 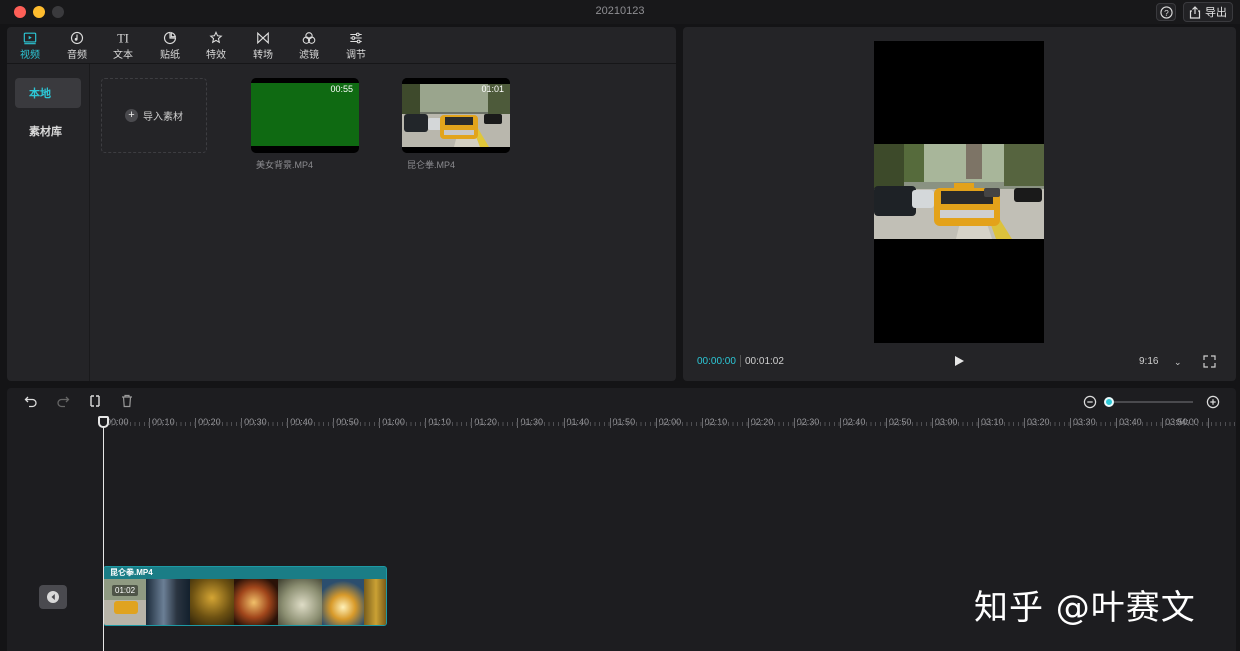 What do you see at coordinates (305, 115) in the screenshot?
I see `media-item-green-bg: 00:55` at bounding box center [305, 115].